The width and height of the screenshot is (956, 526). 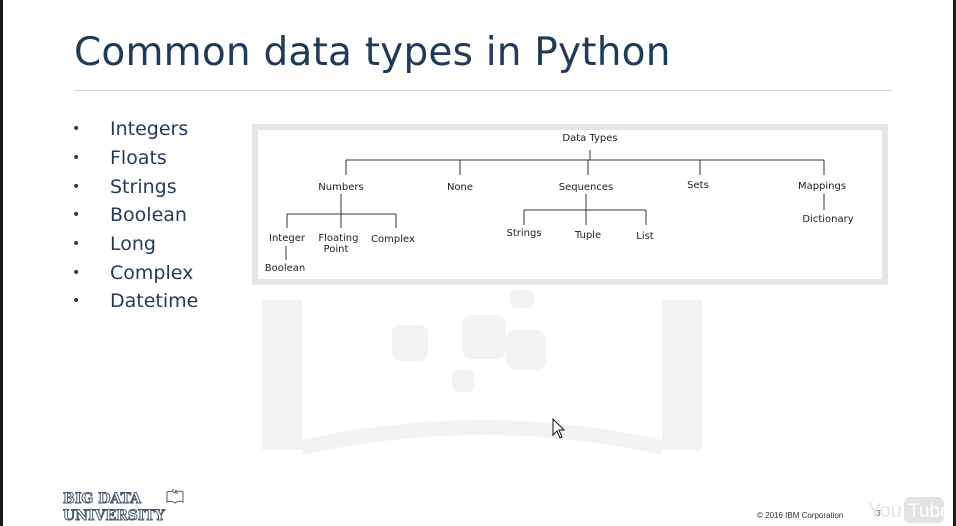 I want to click on list-item: • Strings, so click(x=135, y=186).